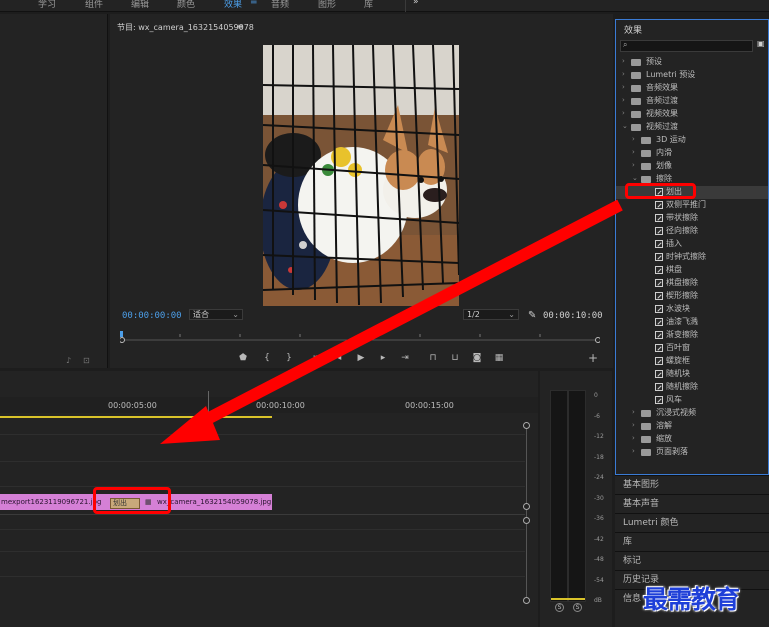 Image resolution: width=769 pixels, height=627 pixels. I want to click on go-to-out-icon: ⇥, so click(405, 358).